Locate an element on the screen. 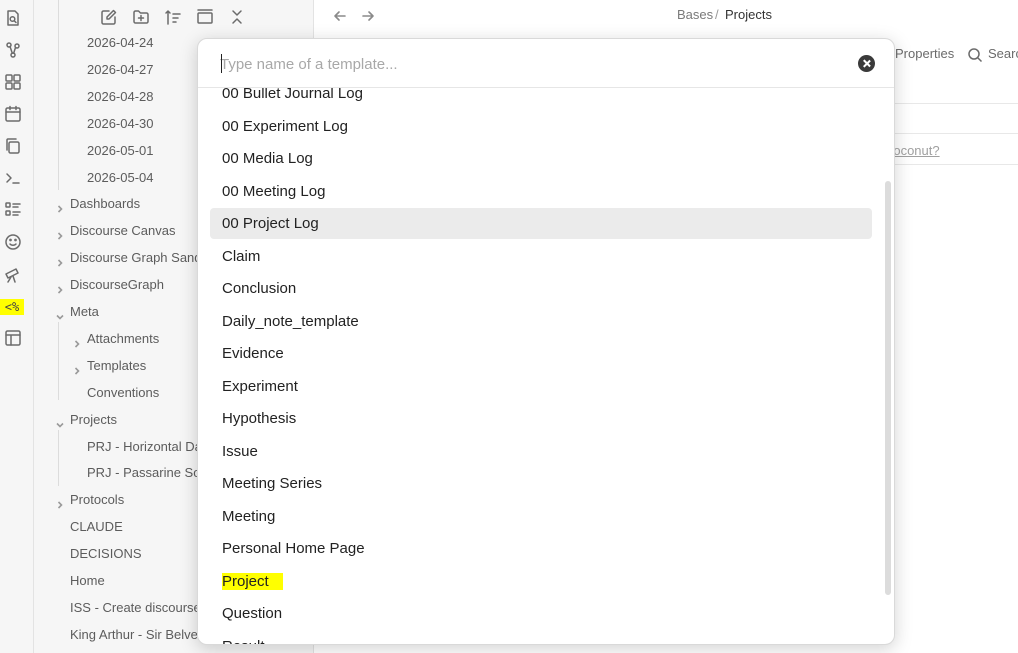 This screenshot has width=1018, height=653. template-option: Meeting is located at coordinates (541, 516).